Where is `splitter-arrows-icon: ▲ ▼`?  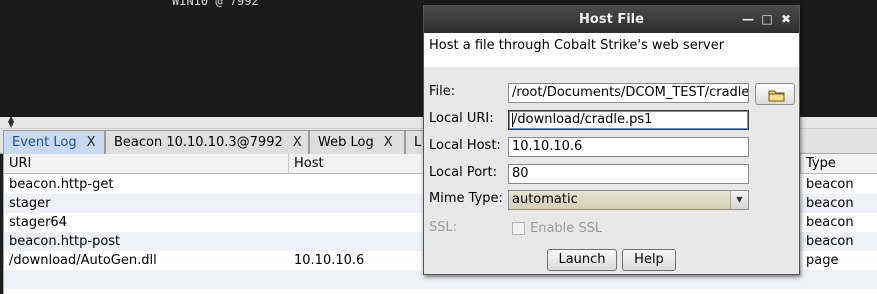
splitter-arrows-icon: ▲ ▼ is located at coordinates (11, 122).